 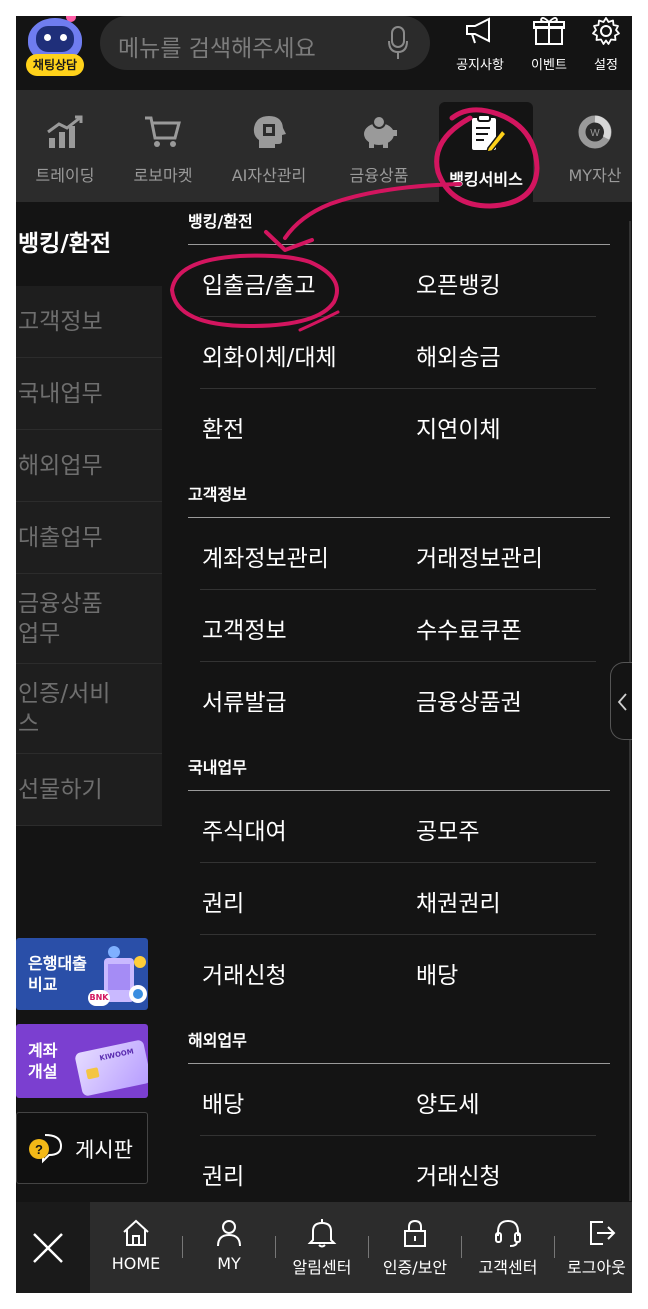 What do you see at coordinates (458, 427) in the screenshot?
I see `menu-delayed-transfer: 지연이체` at bounding box center [458, 427].